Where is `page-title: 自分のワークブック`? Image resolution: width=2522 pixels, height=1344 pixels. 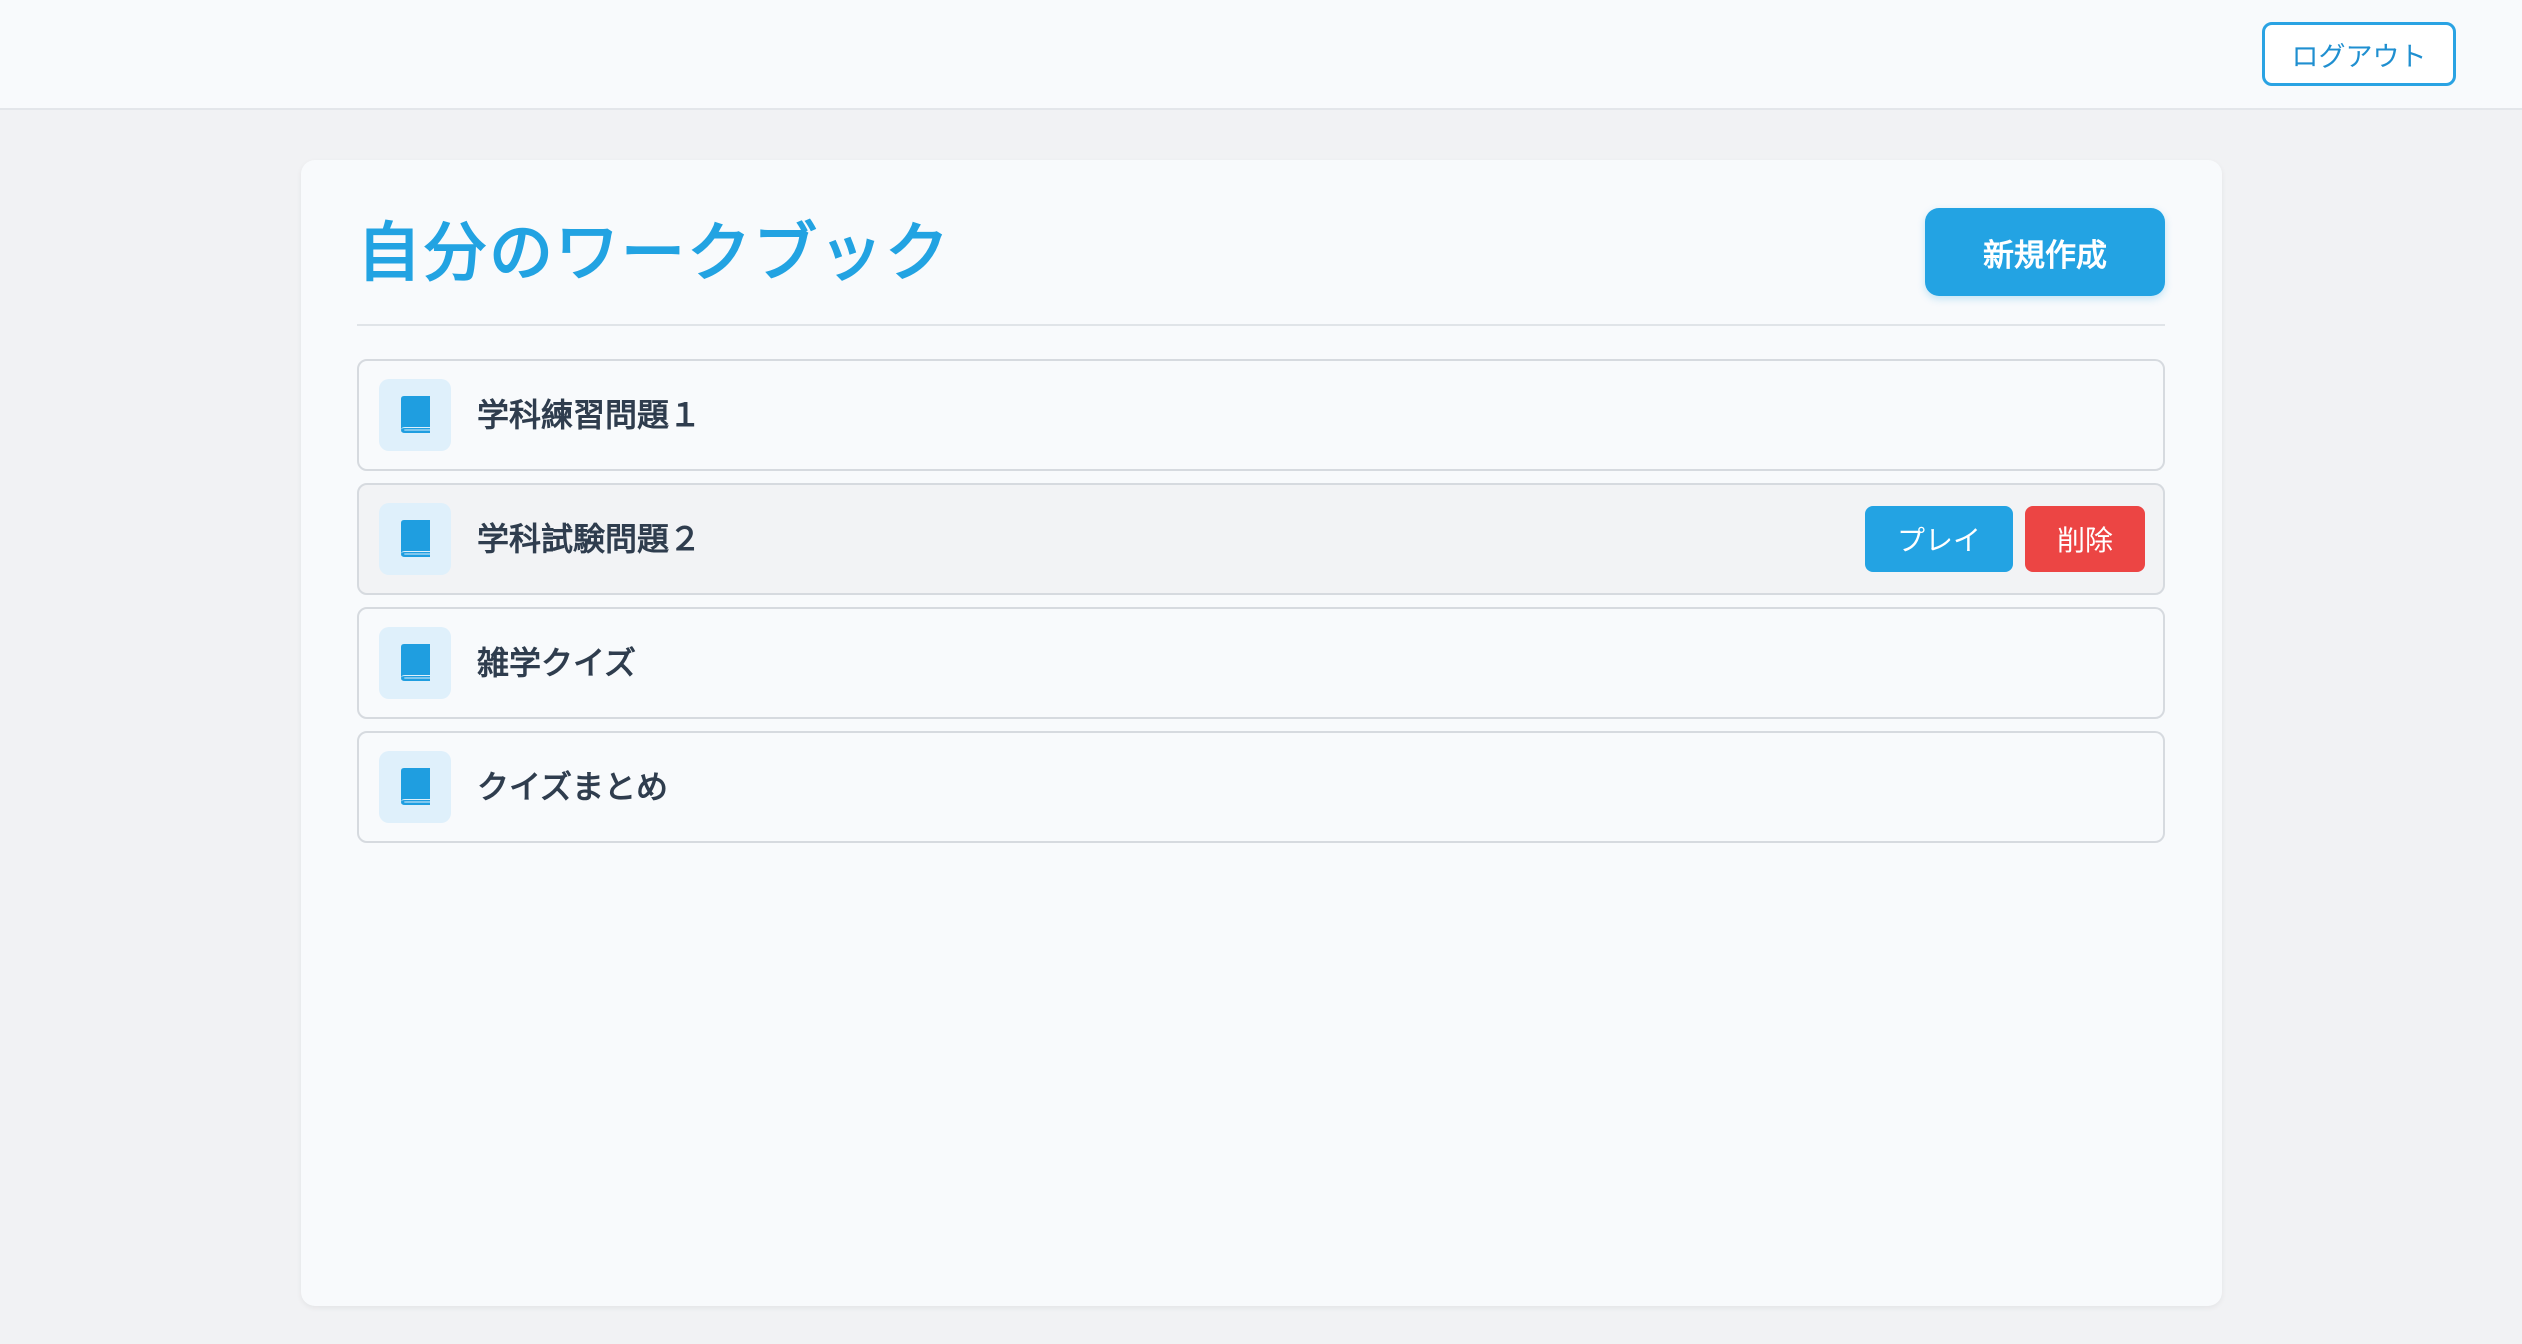
page-title: 自分のワークブック is located at coordinates (654, 254).